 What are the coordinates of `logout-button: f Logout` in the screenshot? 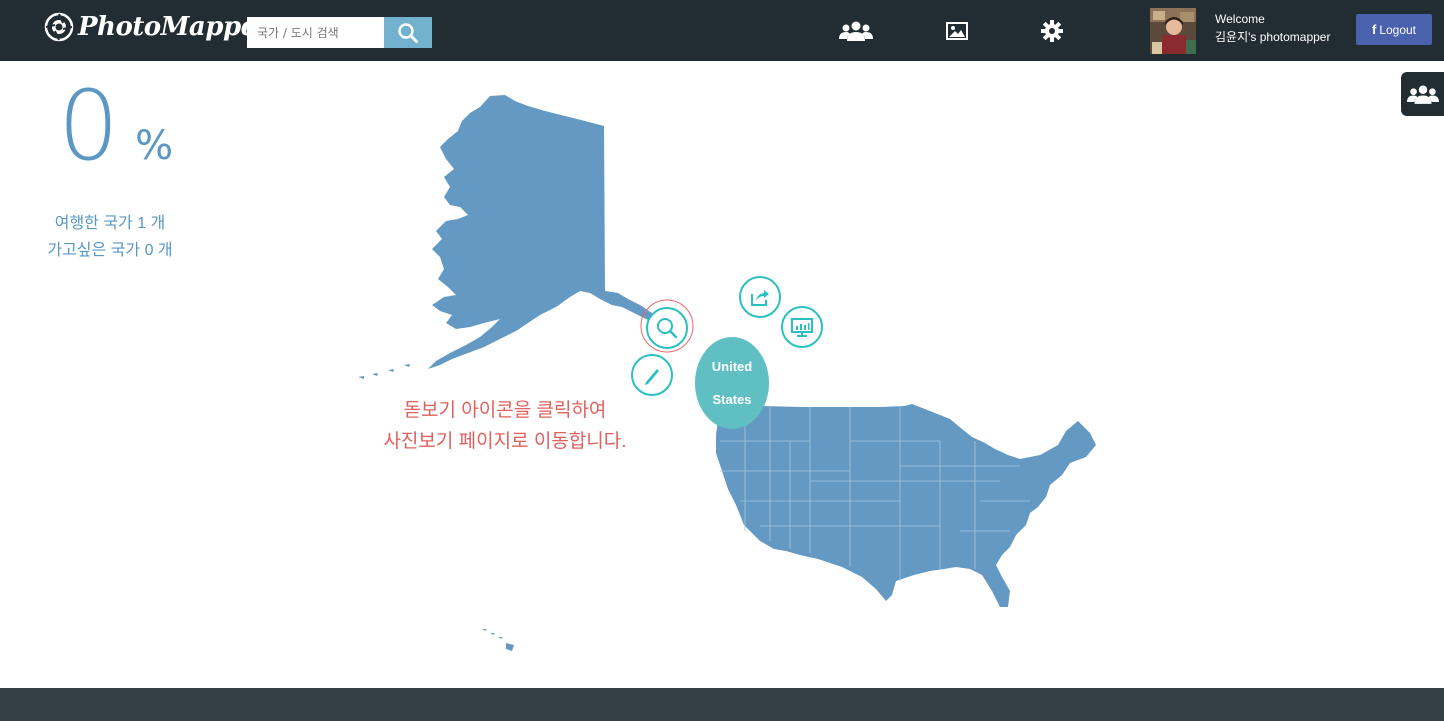 It's located at (1394, 29).